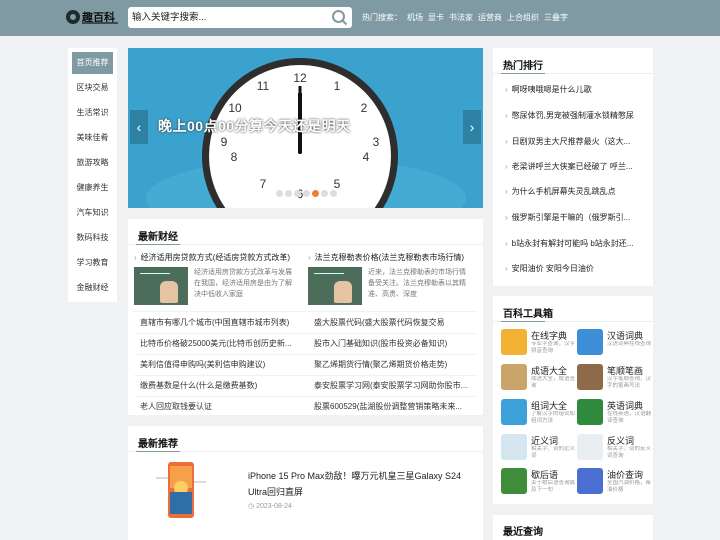 The image size is (720, 540). What do you see at coordinates (590, 412) in the screenshot?
I see `abc-icon` at bounding box center [590, 412].